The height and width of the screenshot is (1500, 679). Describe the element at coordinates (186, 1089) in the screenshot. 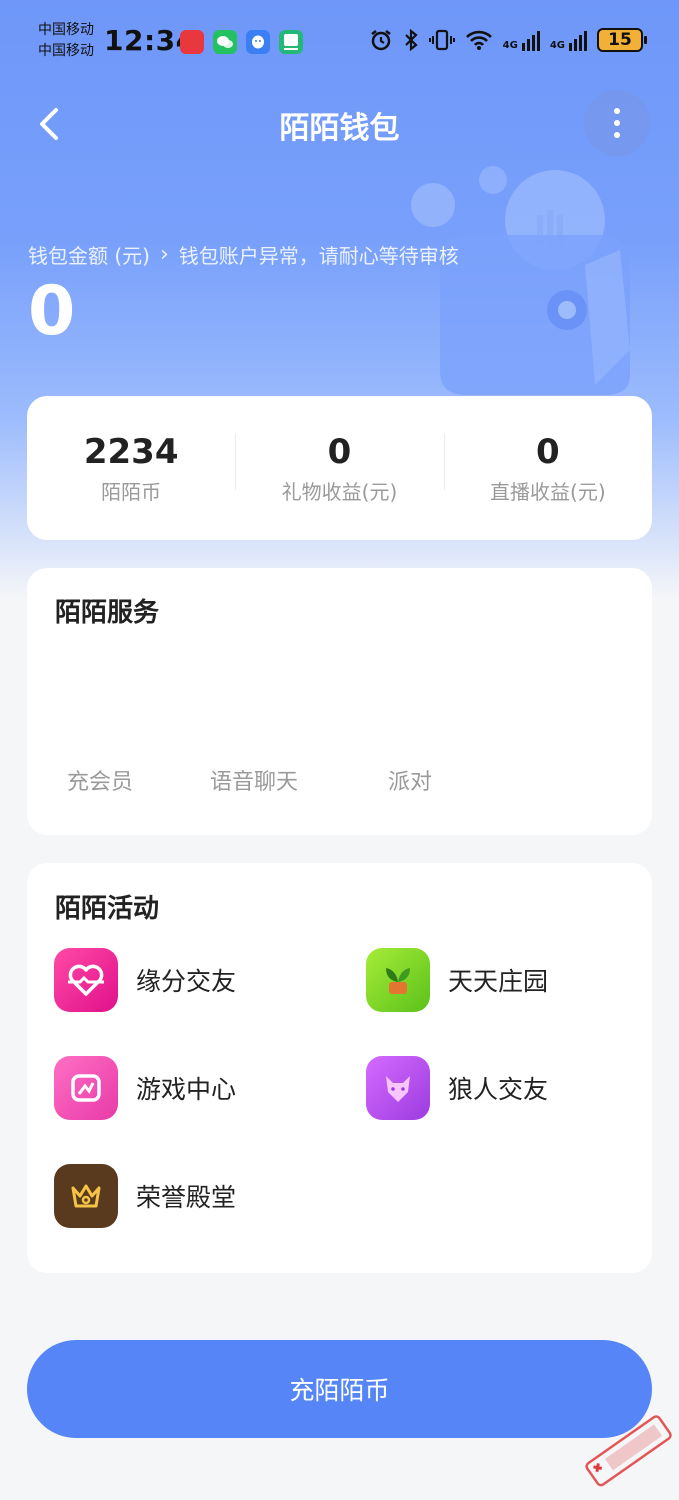

I see `activity-label: 游戏中心` at that location.